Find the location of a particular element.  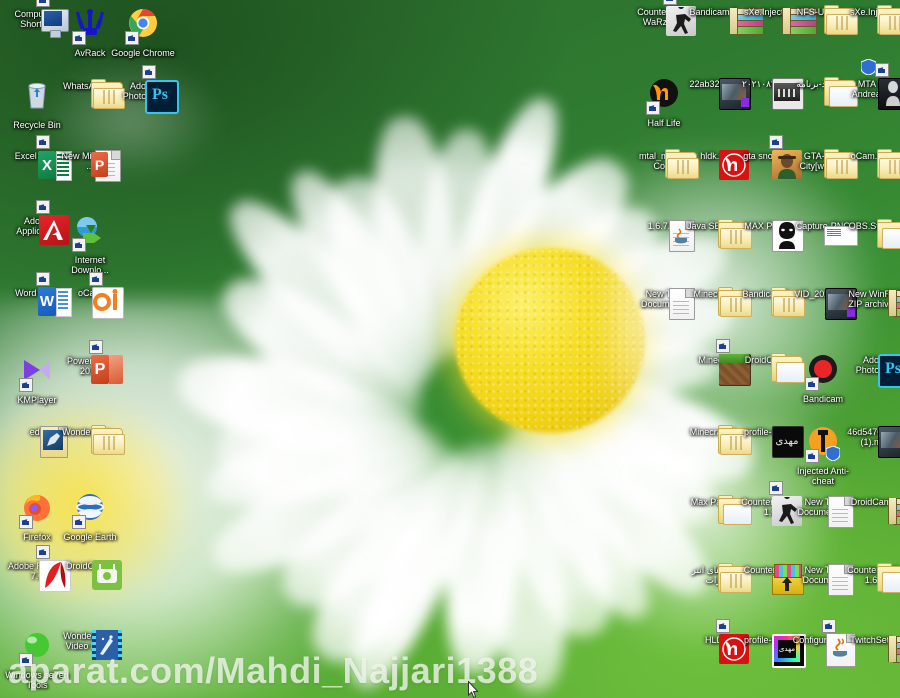

avrack-icon is located at coordinates (89, 27).